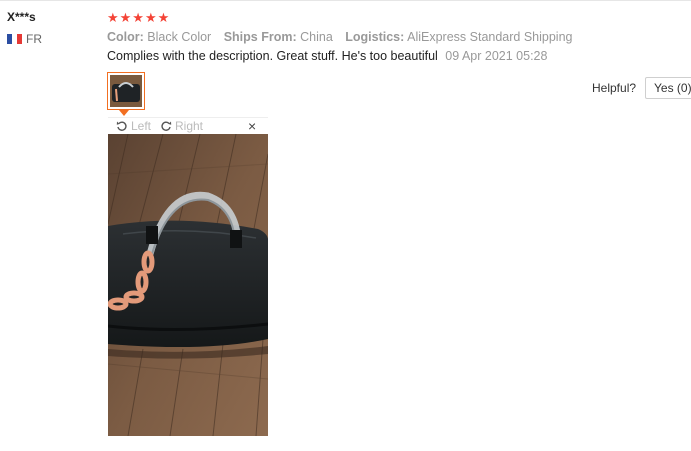 The image size is (691, 451). Describe the element at coordinates (179, 37) in the screenshot. I see `color-attr-value: Black Color` at that location.